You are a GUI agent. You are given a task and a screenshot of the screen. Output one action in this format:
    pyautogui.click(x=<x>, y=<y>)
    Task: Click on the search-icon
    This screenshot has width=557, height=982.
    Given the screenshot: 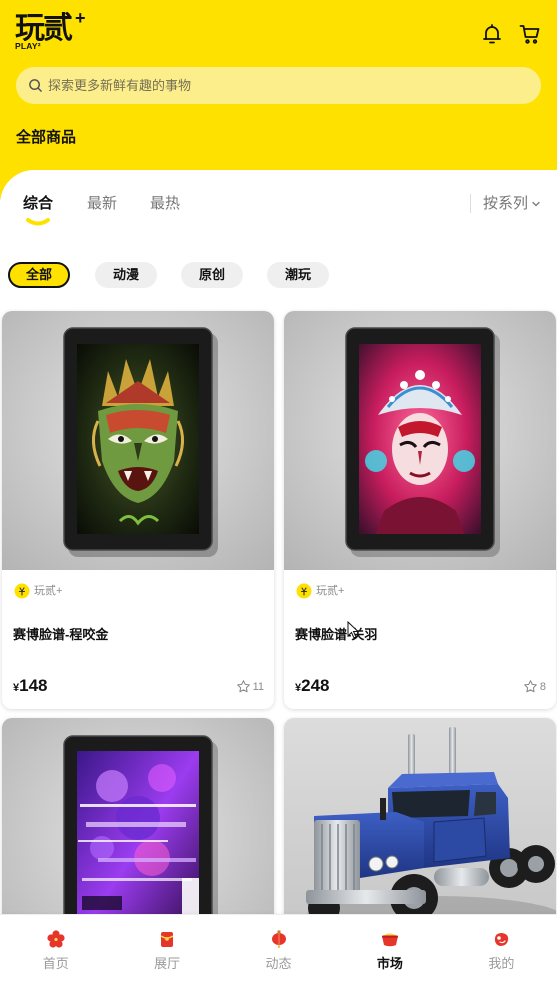 What is the action you would take?
    pyautogui.click(x=35, y=85)
    